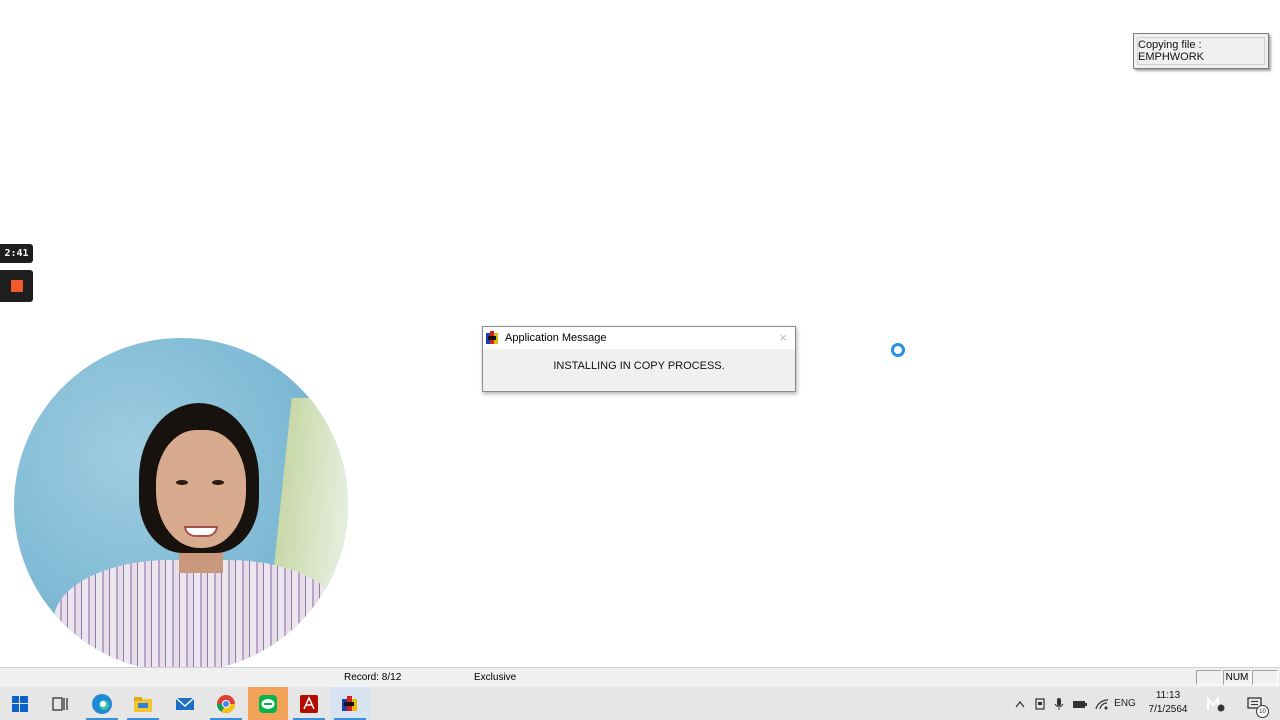 The height and width of the screenshot is (720, 1280). I want to click on webcam-person-shirt, so click(199, 616).